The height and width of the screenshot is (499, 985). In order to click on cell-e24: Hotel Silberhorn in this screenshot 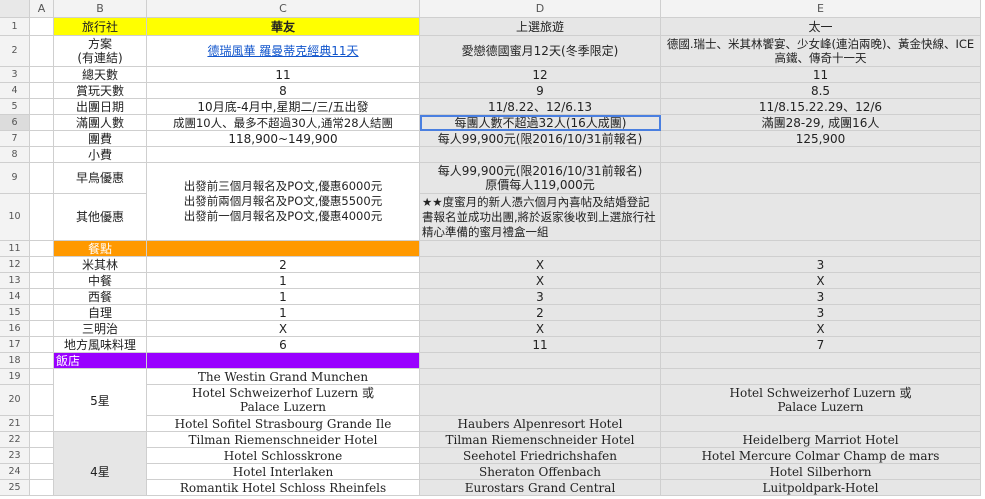, I will do `click(821, 472)`.